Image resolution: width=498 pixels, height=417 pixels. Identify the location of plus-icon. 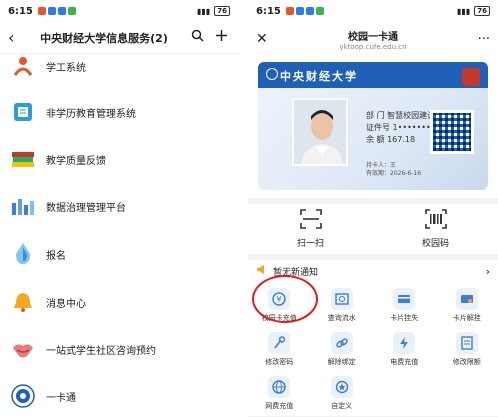
(221, 37).